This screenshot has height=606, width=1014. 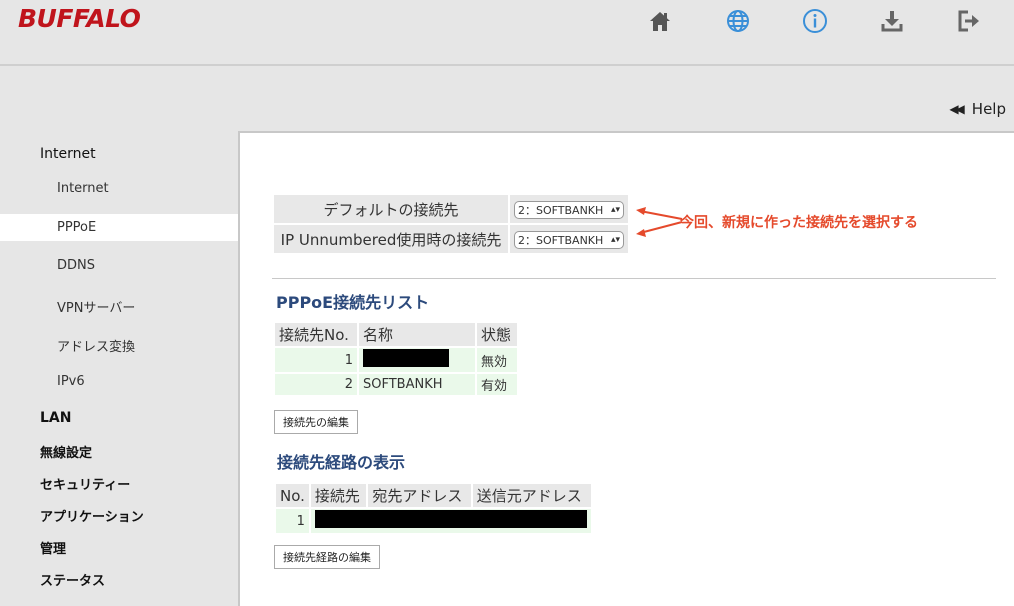 What do you see at coordinates (957, 109) in the screenshot?
I see `double-left-arrow-icon: ◀◀` at bounding box center [957, 109].